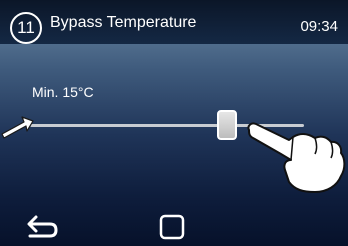 The height and width of the screenshot is (246, 348). I want to click on pointing-hand-icon, so click(296, 157).